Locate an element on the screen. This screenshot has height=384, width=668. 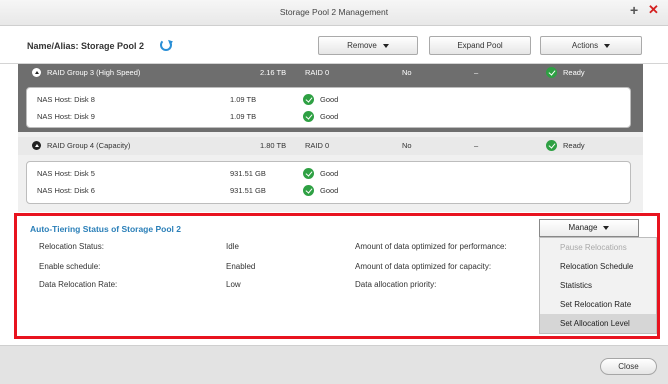
menu-item-set-allocation-level: Set Allocation Level is located at coordinates (598, 323).